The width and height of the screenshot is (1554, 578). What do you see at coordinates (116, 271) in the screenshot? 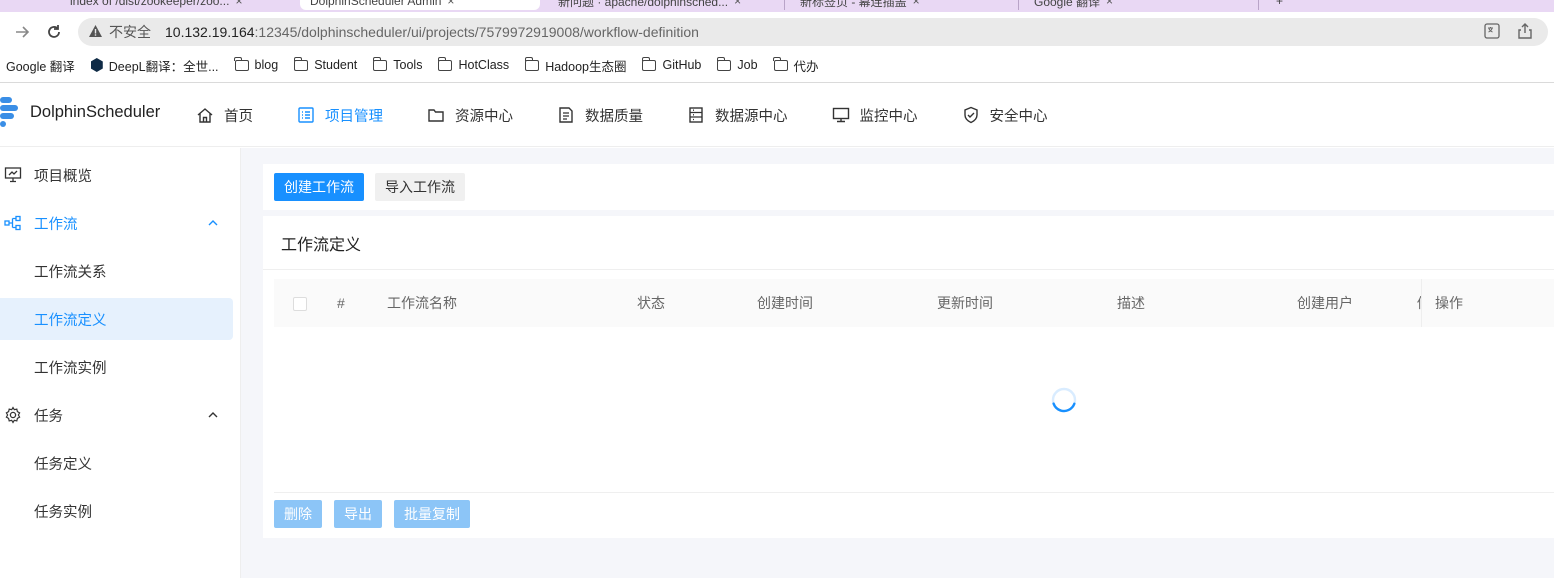
I see `sidebar-item-workflow-relation: 工作流关系` at bounding box center [116, 271].